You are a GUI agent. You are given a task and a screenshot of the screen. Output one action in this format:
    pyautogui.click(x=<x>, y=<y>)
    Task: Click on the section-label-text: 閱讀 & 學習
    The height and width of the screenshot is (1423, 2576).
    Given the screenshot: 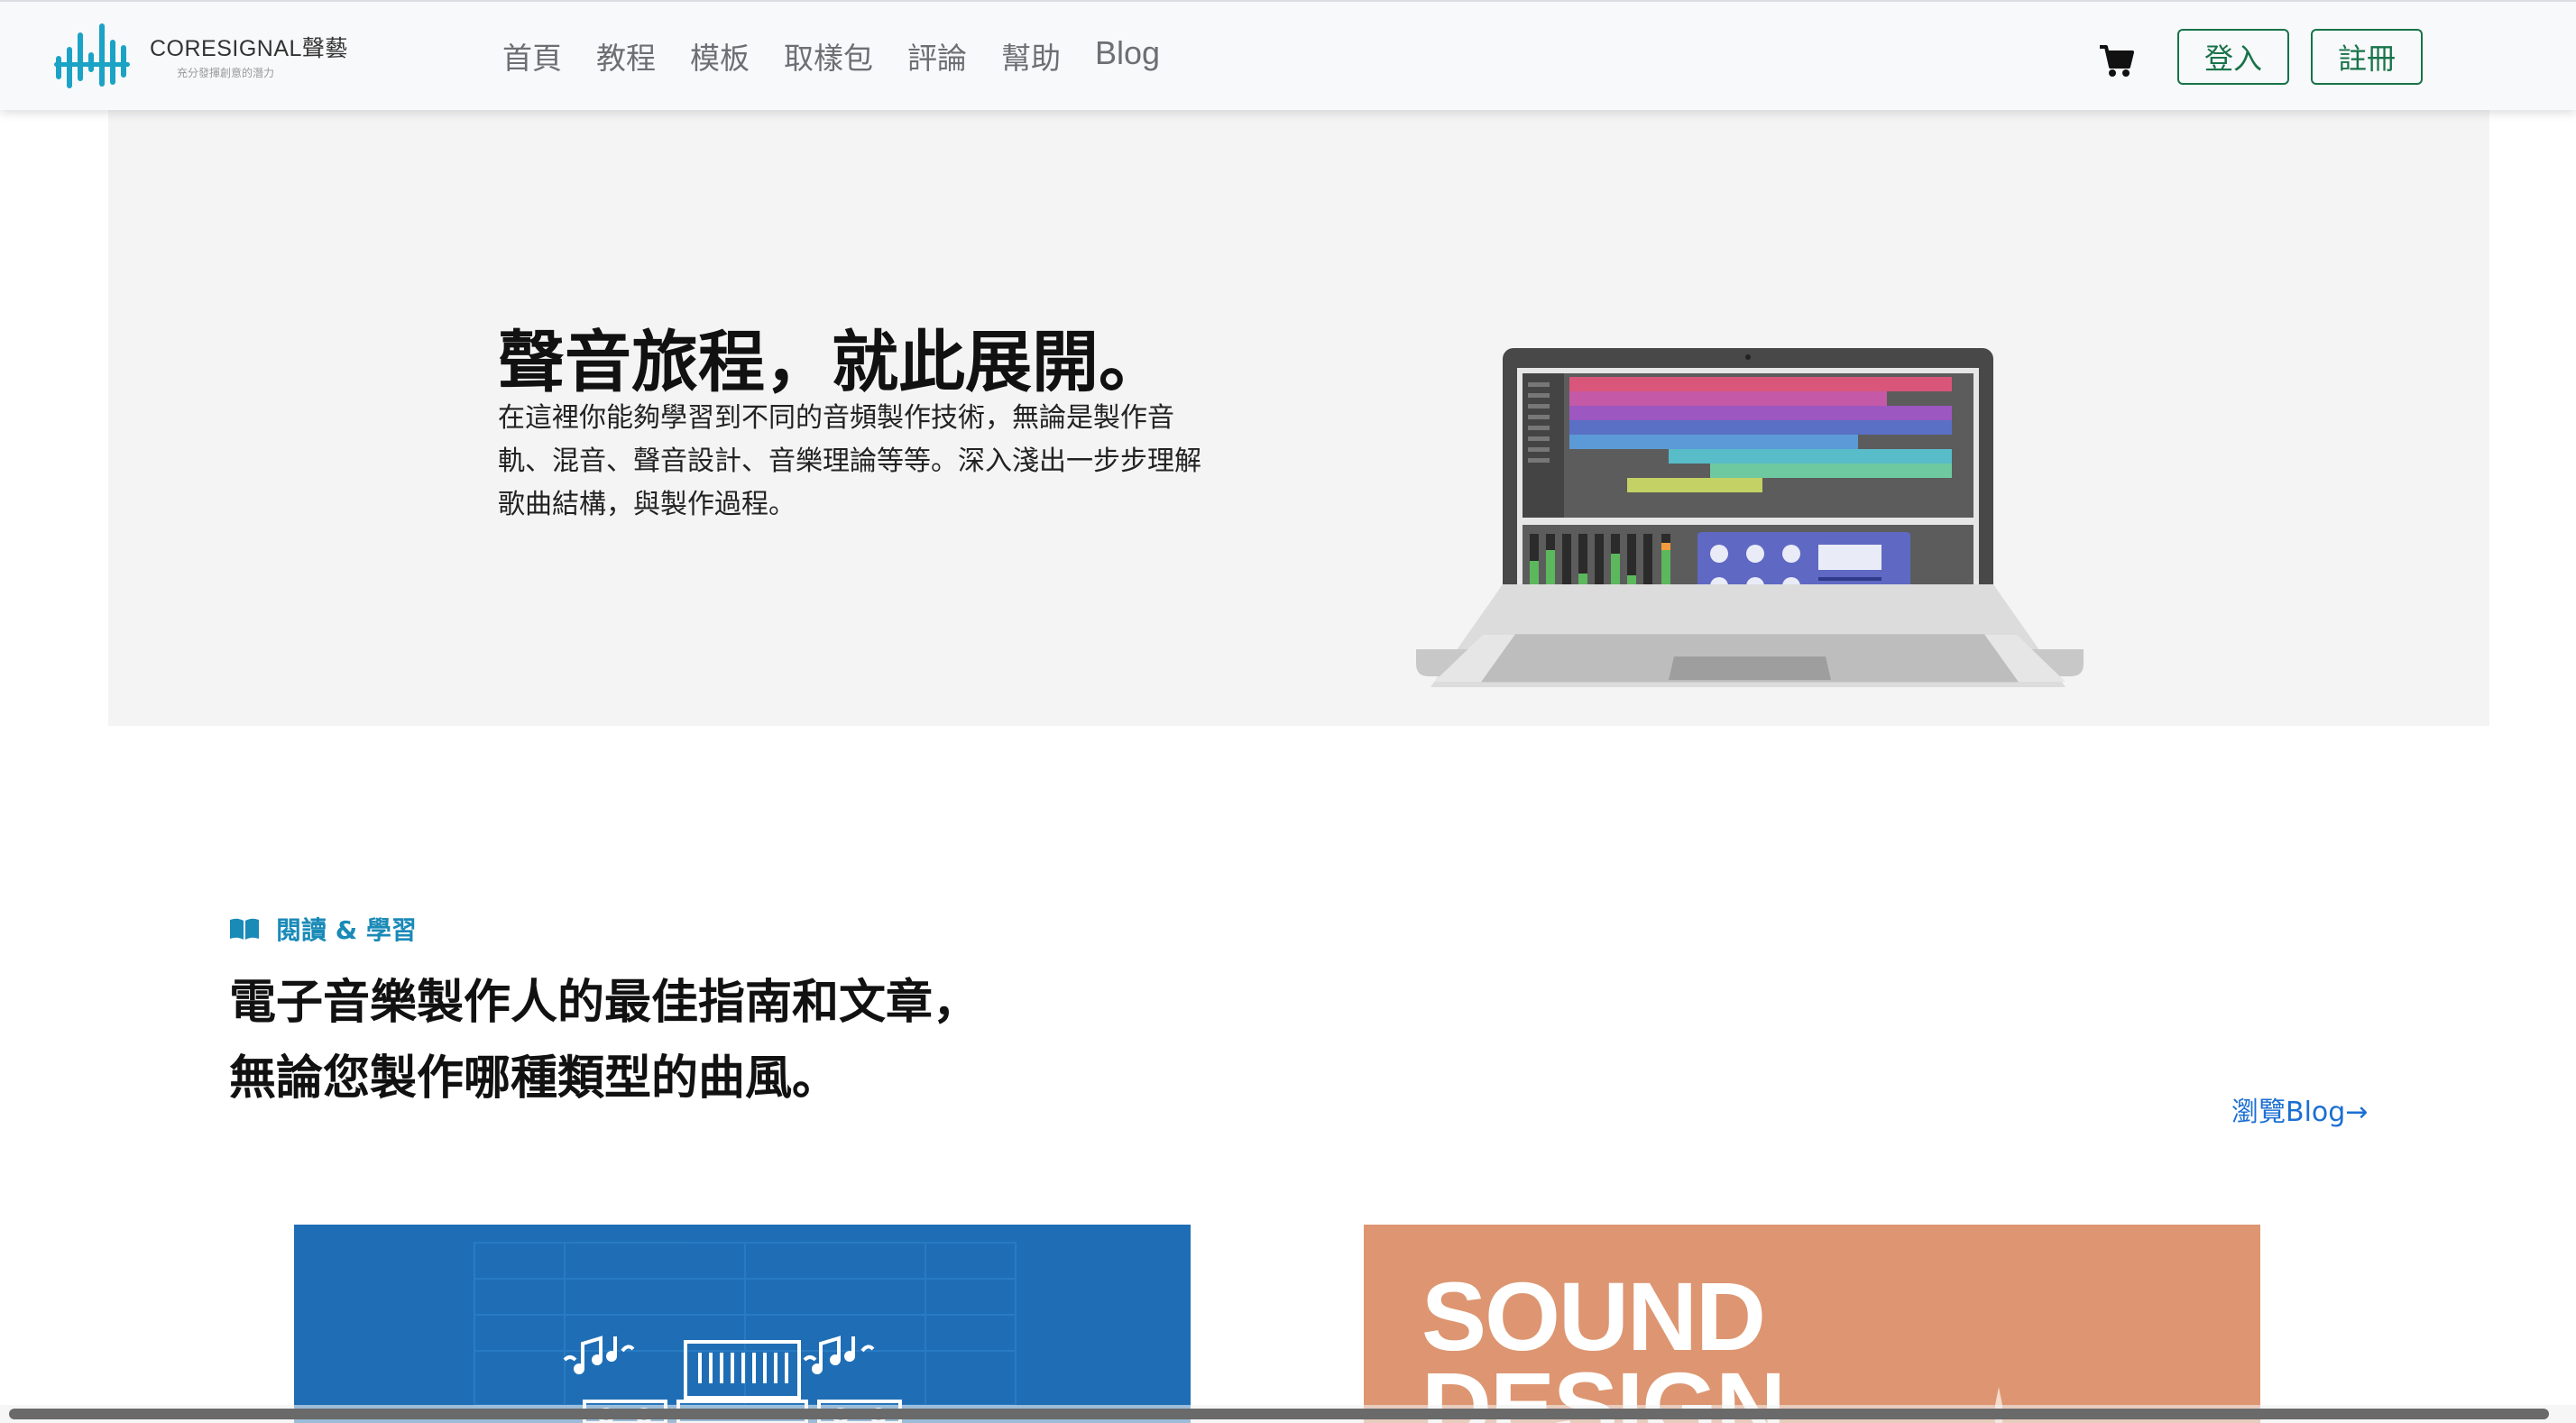 What is the action you would take?
    pyautogui.click(x=346, y=930)
    